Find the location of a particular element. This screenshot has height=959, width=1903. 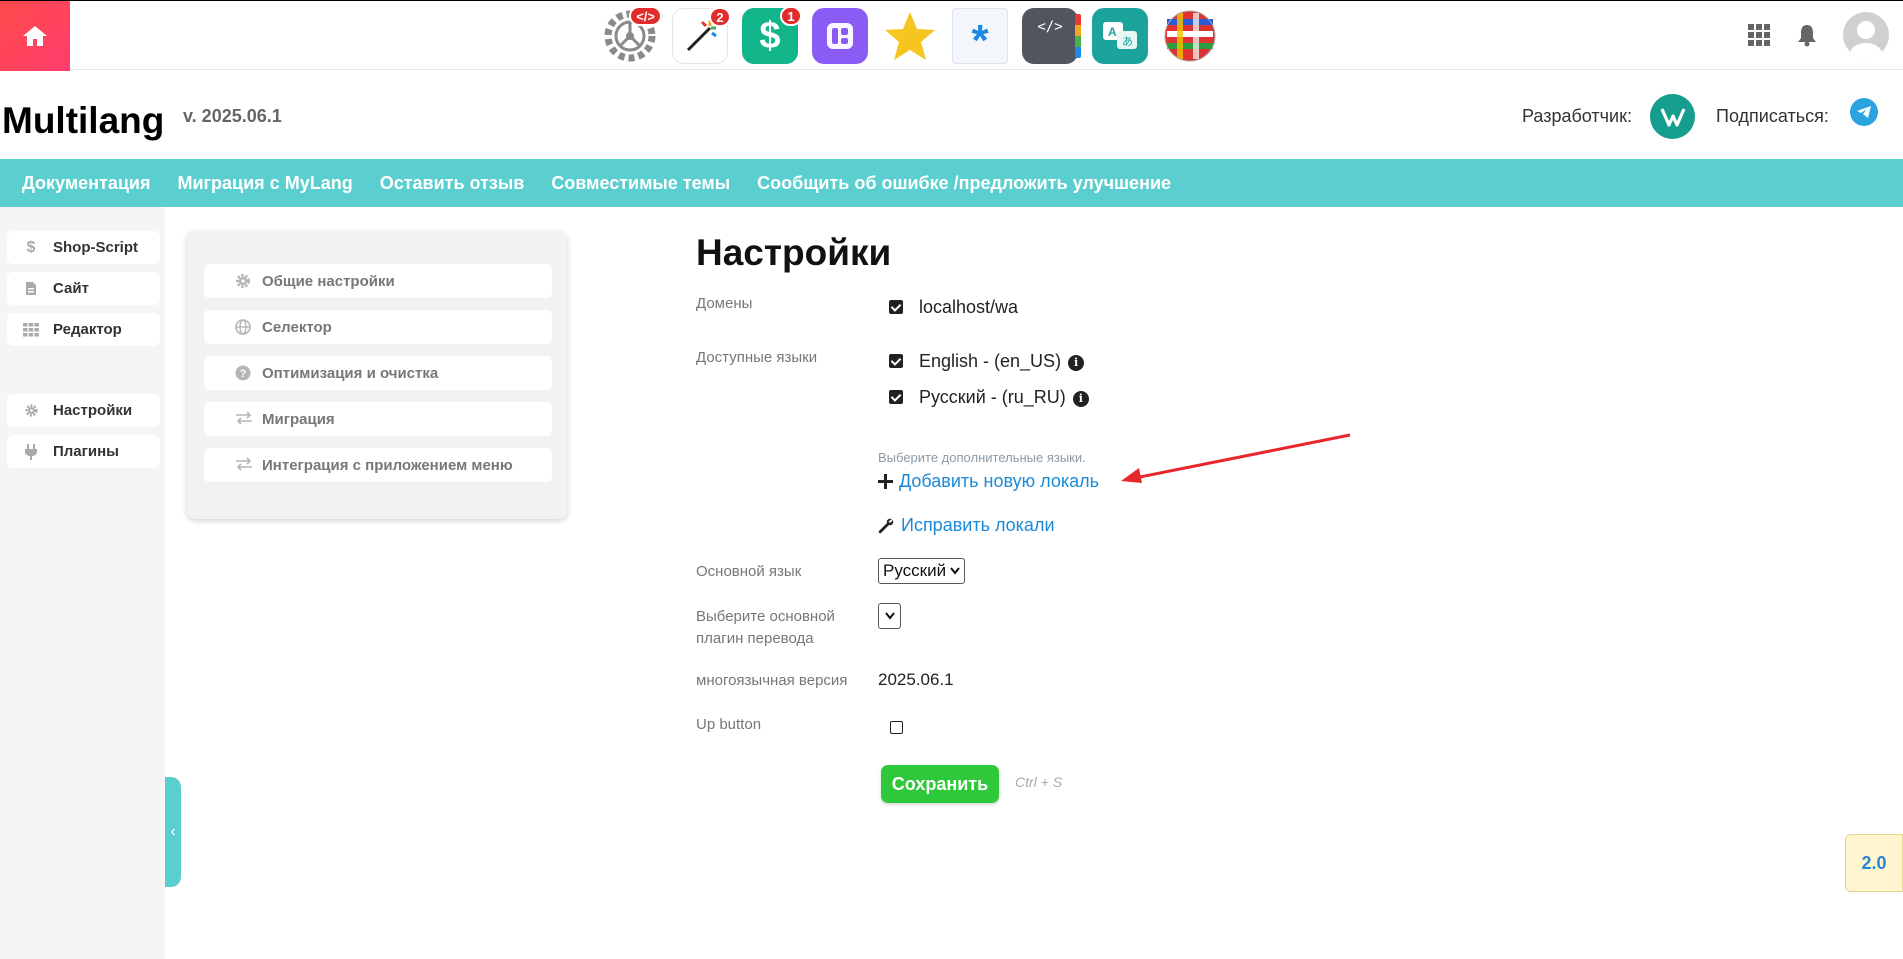

main-language-select: Русский is located at coordinates (921, 571).